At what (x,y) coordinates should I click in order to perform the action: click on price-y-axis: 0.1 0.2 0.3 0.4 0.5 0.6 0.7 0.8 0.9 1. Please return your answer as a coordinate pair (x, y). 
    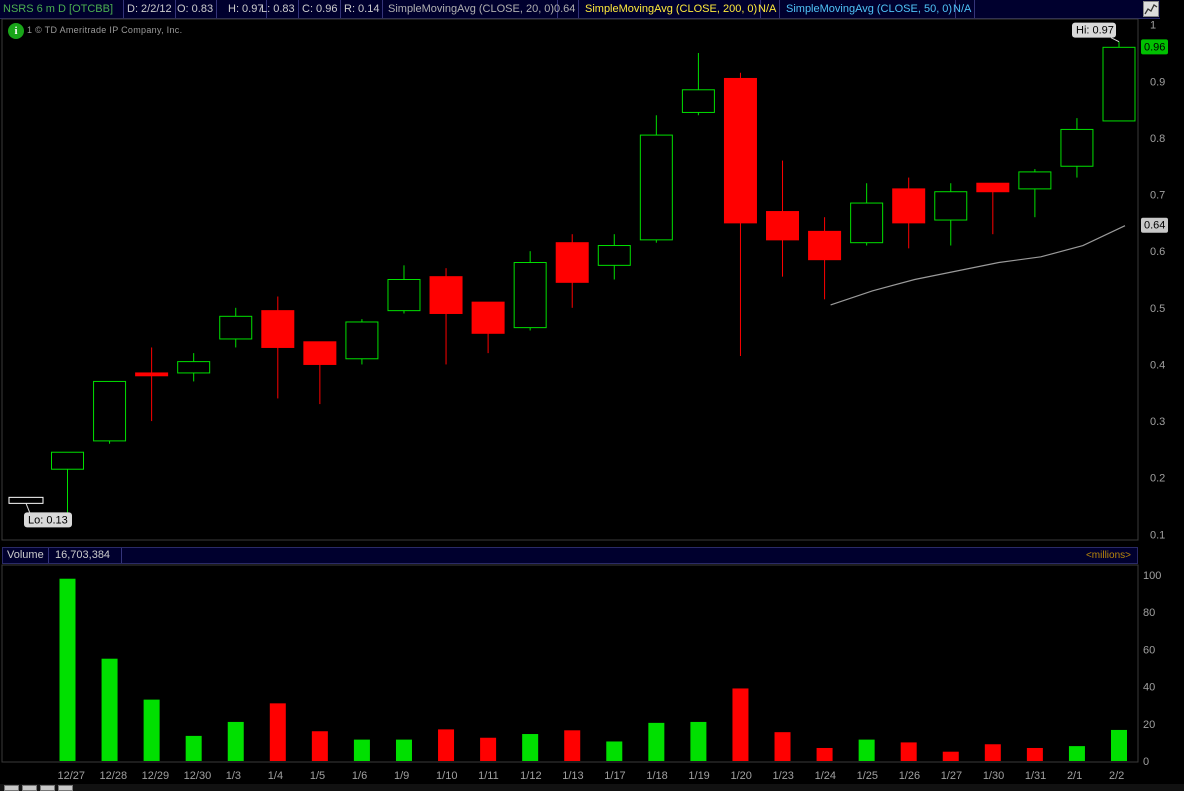
    Looking at the image, I should click on (1157, 281).